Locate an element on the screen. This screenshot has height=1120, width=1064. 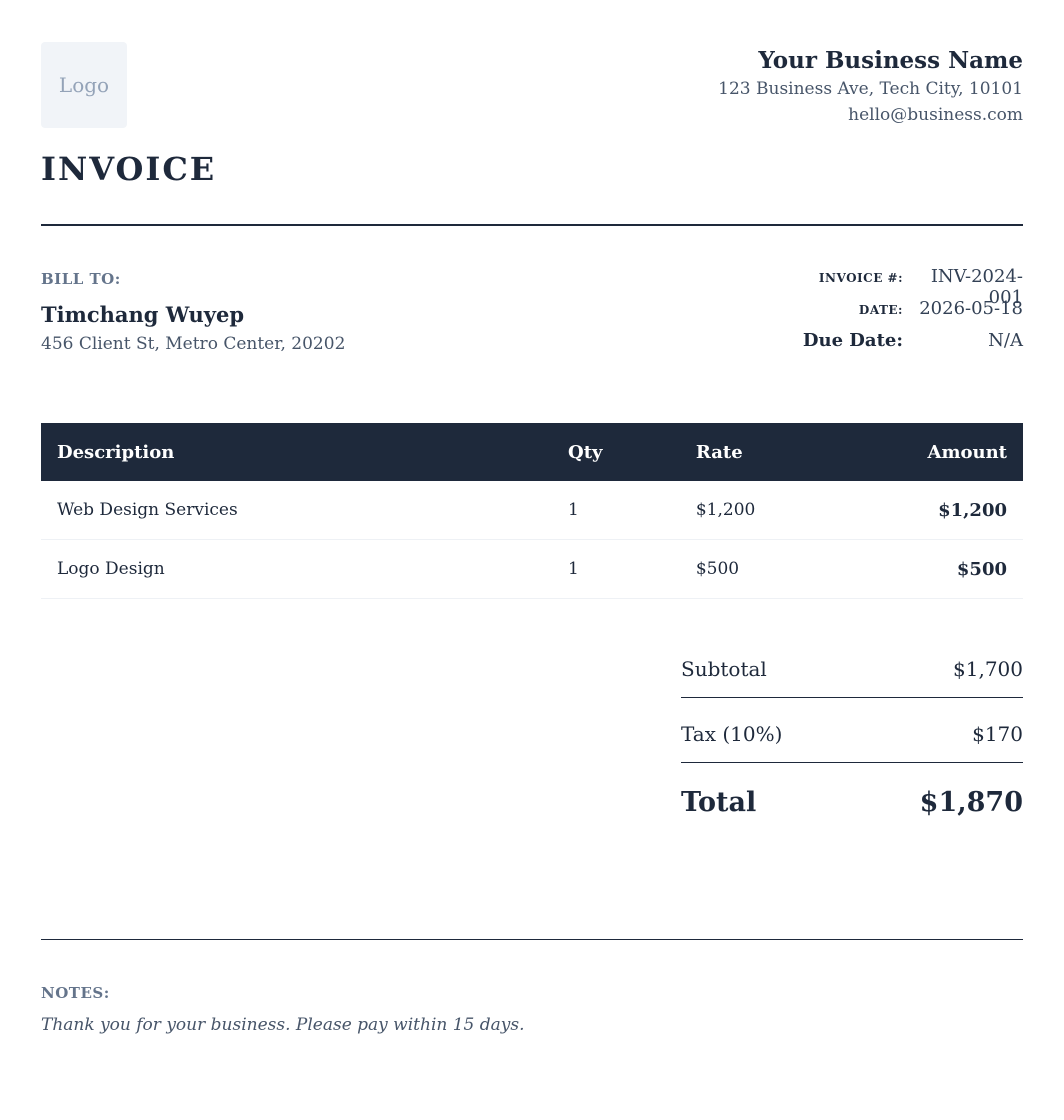
table-row: Logo Design 1 $500 $500 is located at coordinates (532, 569).